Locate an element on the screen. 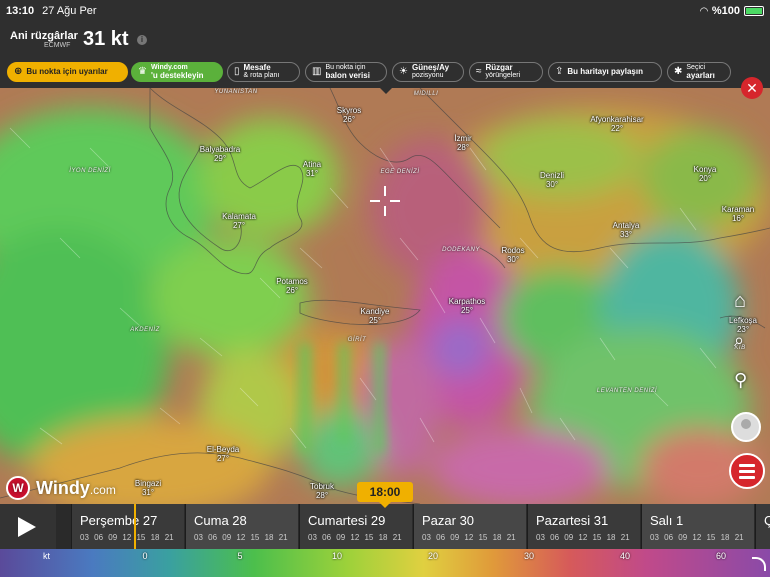  timeline-day: Perşembe 27 03 06 09 12 15 18 21 is located at coordinates (127, 526).